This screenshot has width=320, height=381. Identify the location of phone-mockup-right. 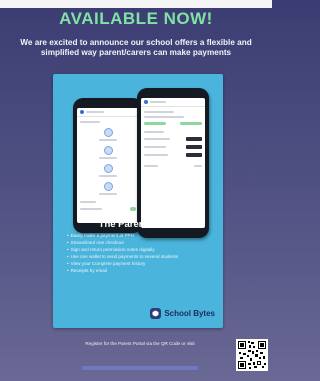
(173, 163).